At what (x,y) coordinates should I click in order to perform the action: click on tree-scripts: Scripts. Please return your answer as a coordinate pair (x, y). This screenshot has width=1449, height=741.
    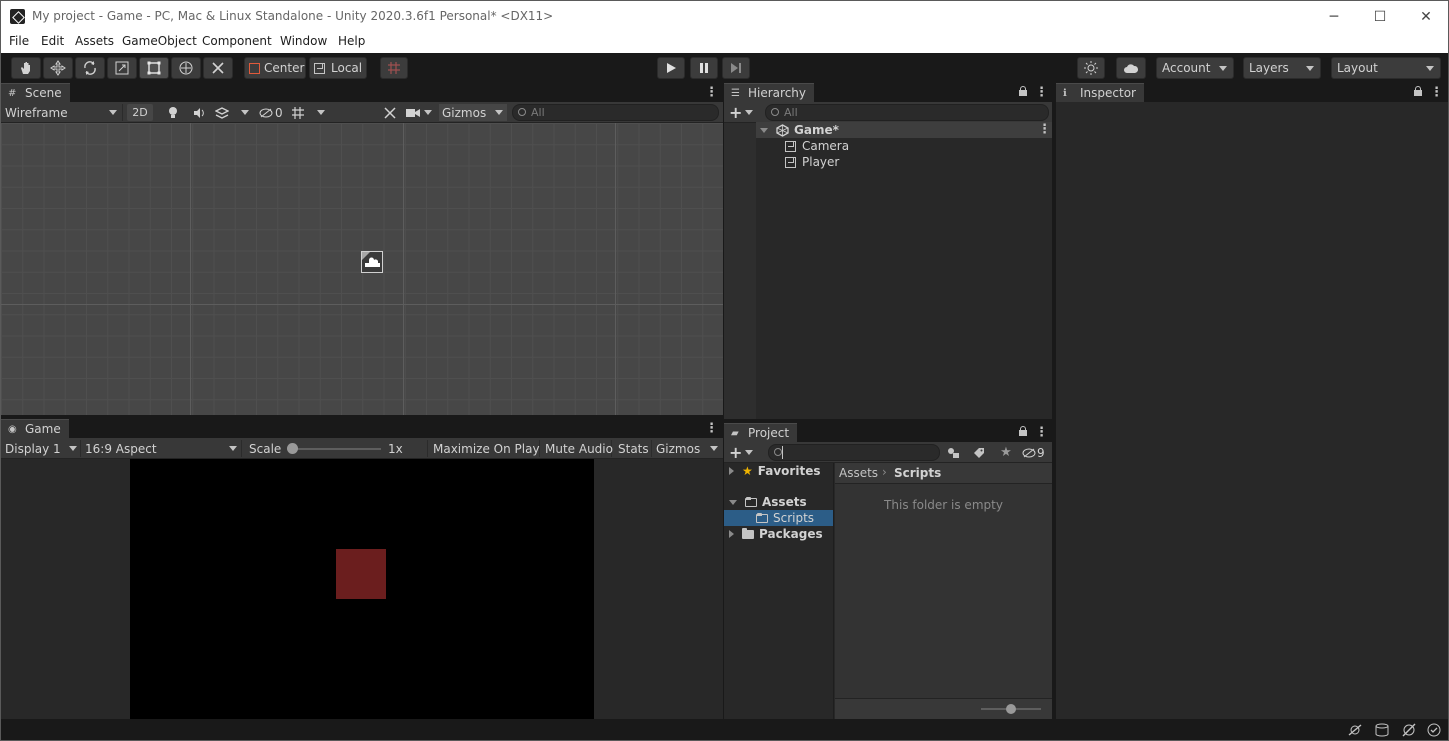
    Looking at the image, I should click on (778, 518).